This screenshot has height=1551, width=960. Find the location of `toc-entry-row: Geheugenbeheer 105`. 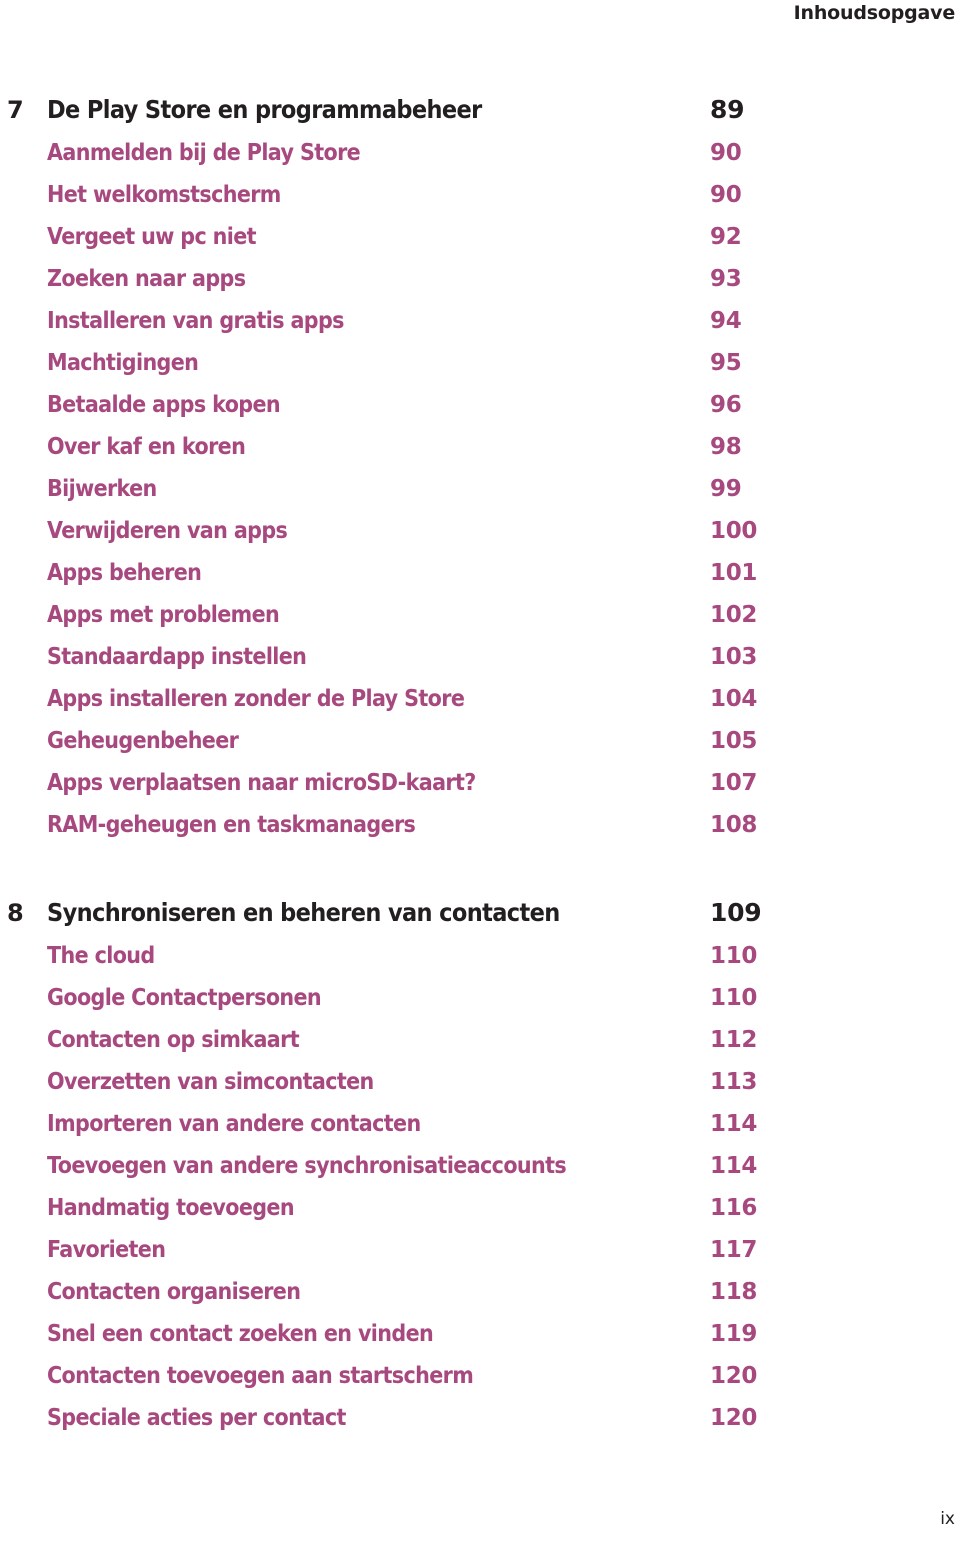

toc-entry-row: Geheugenbeheer 105 is located at coordinates (400, 741).